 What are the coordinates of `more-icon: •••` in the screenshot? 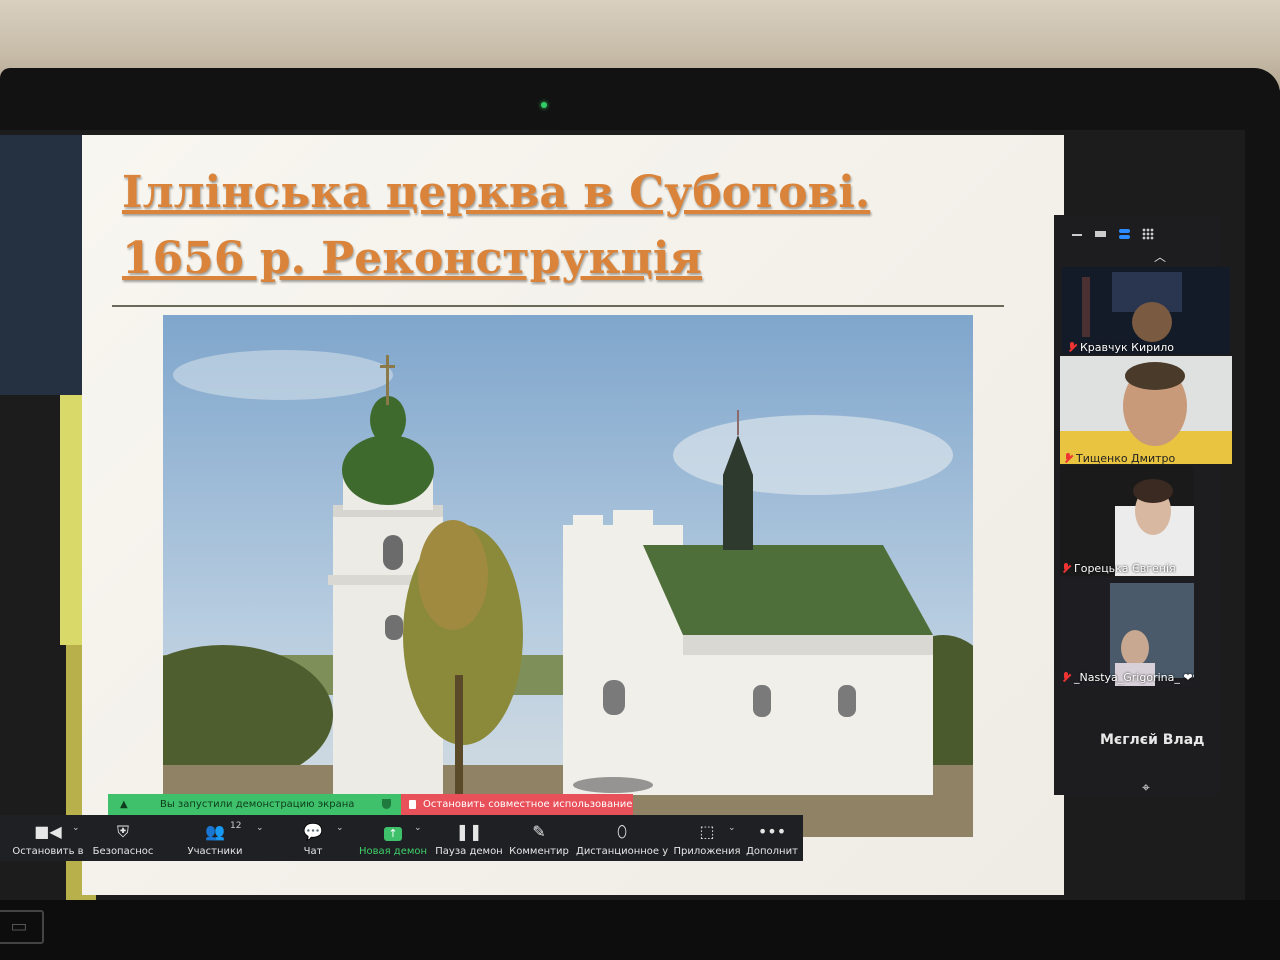 It's located at (772, 831).